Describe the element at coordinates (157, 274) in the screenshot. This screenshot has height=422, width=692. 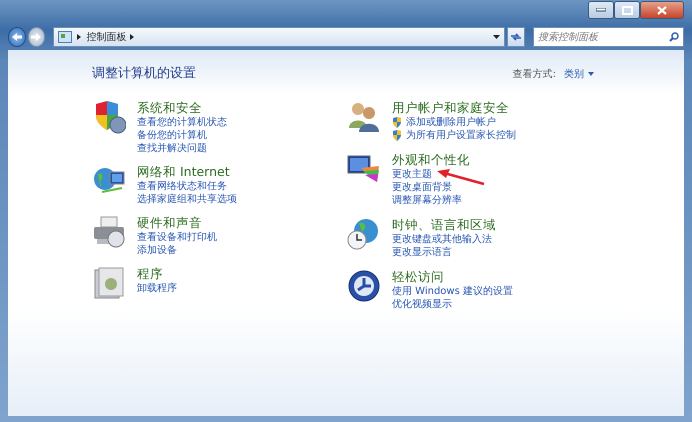
I see `category-link: 程序` at that location.